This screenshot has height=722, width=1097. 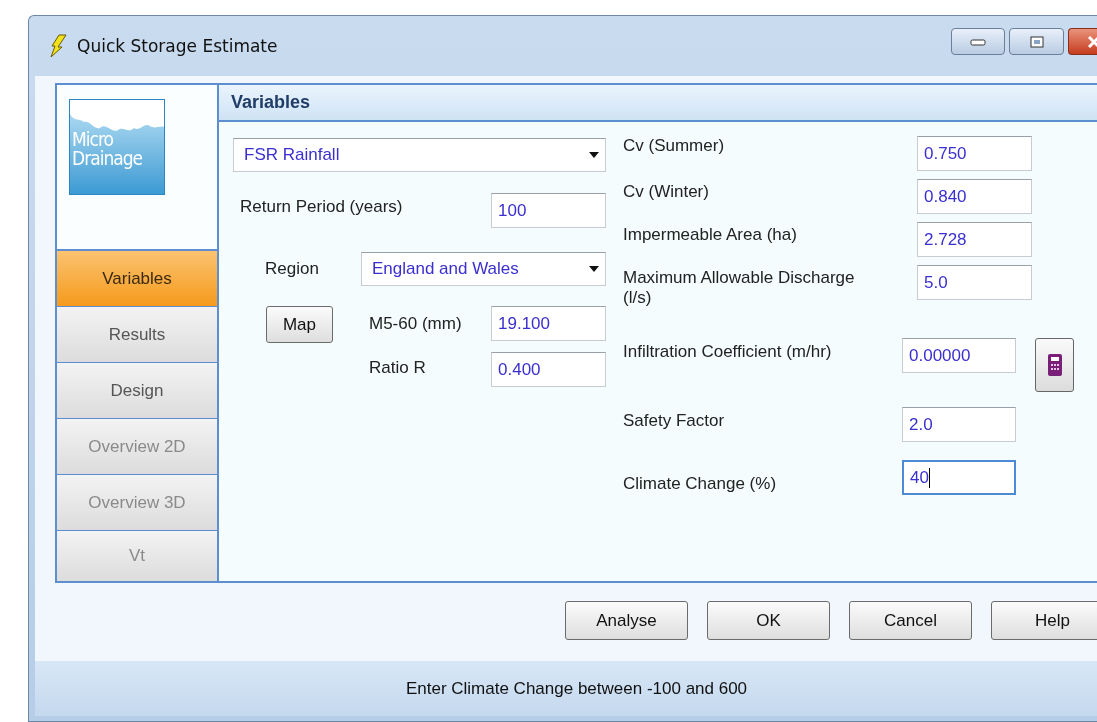 I want to click on calculator-icon, so click(x=1054, y=365).